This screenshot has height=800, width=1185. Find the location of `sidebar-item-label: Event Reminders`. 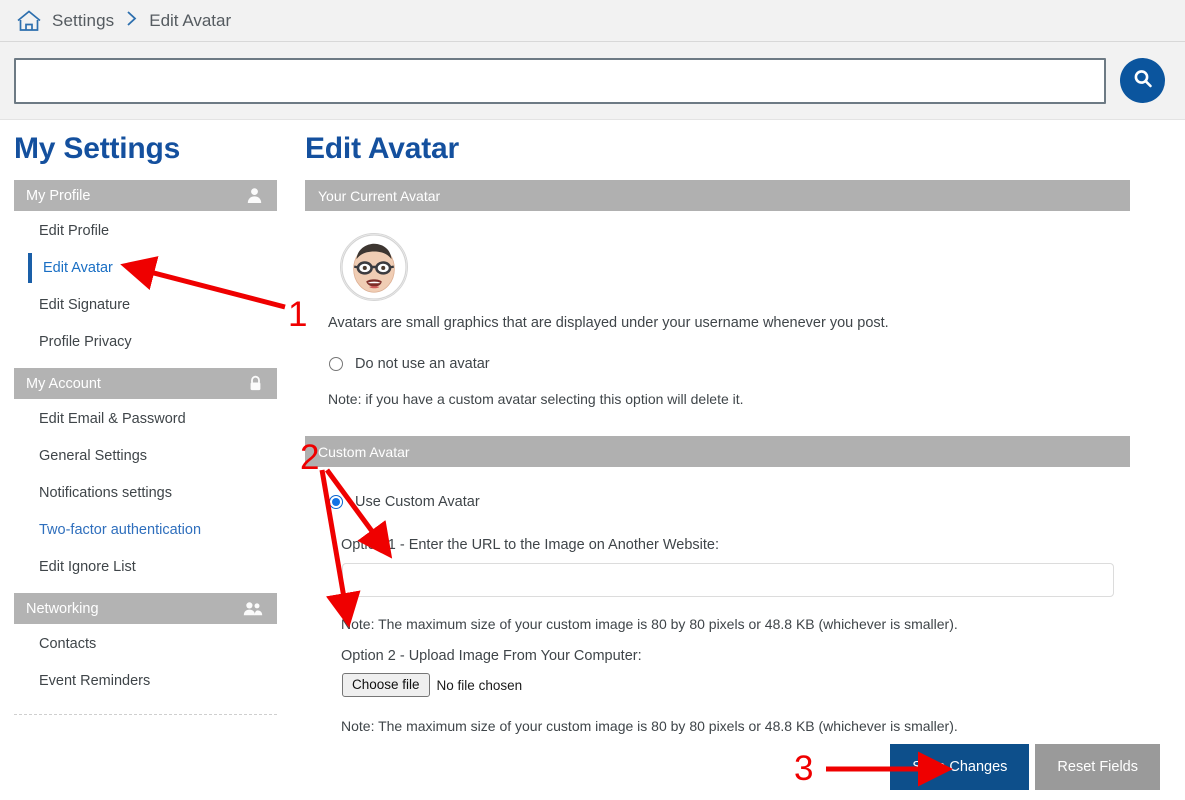

sidebar-item-label: Event Reminders is located at coordinates (95, 681).